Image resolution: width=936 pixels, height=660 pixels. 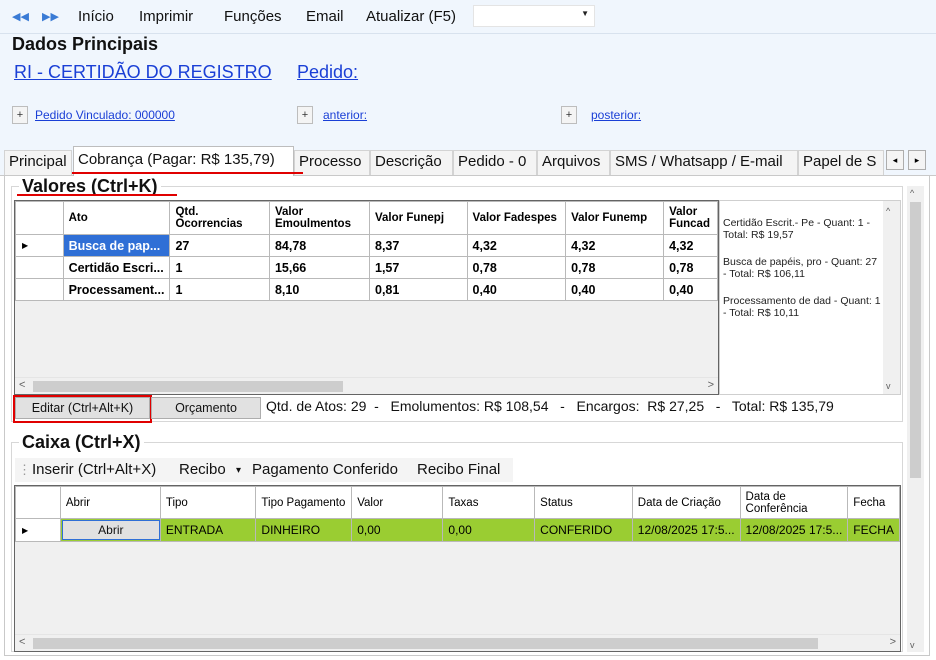 What do you see at coordinates (304, 530) in the screenshot?
I see `cell-tipo-pagamento: DINHEIRO` at bounding box center [304, 530].